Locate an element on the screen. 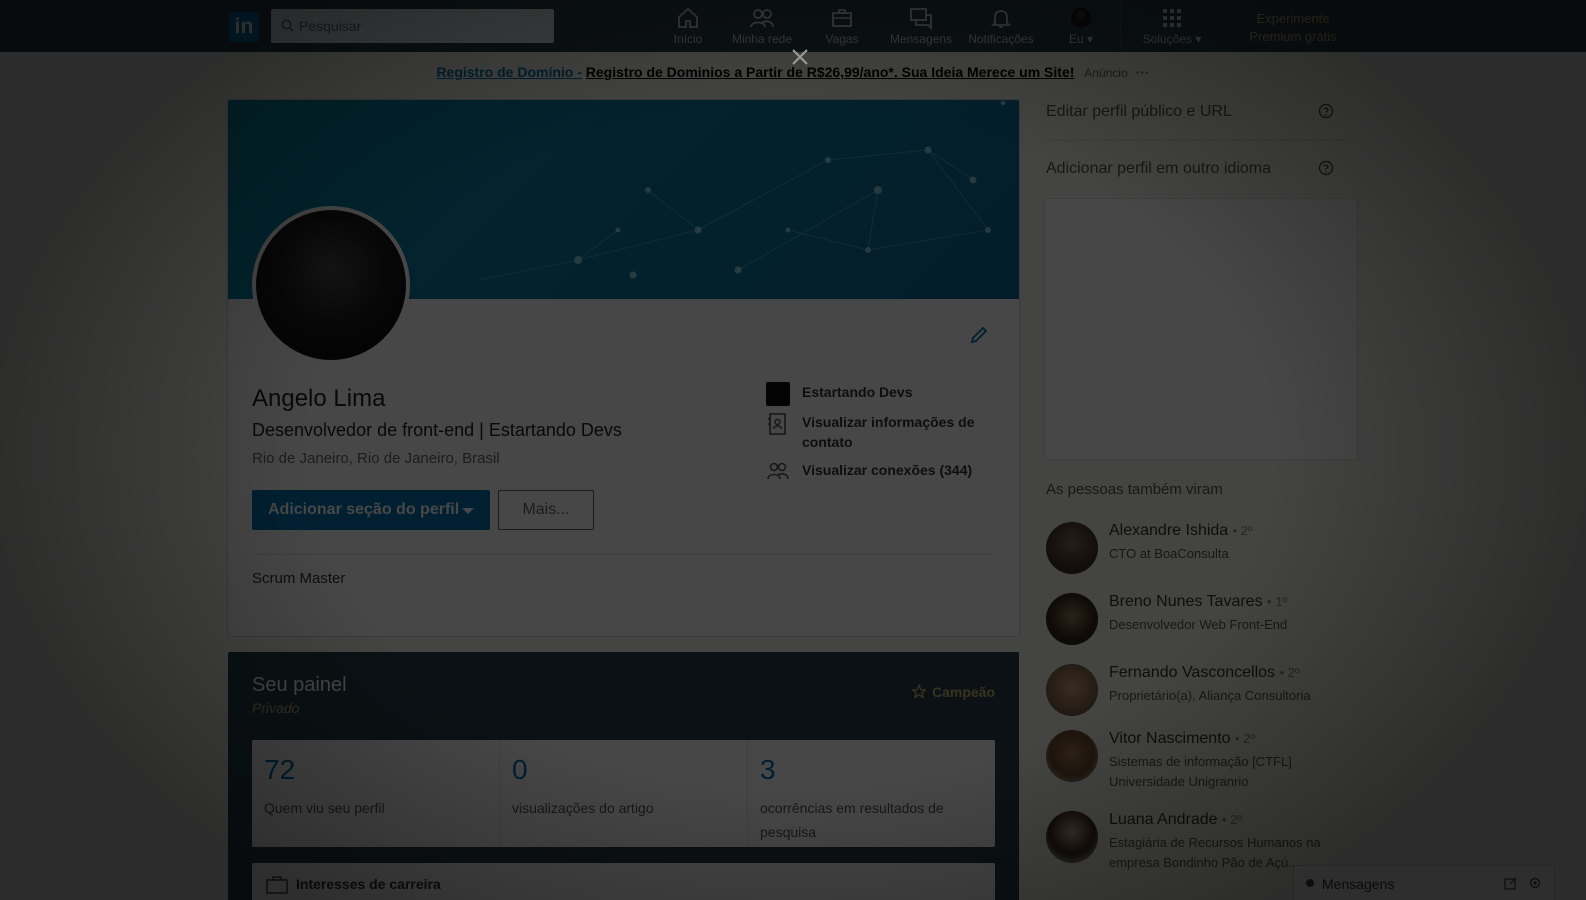 This screenshot has height=900, width=1586. profile-location: Rio de Janeiro, Rio de Janeiro, Brasil is located at coordinates (376, 458).